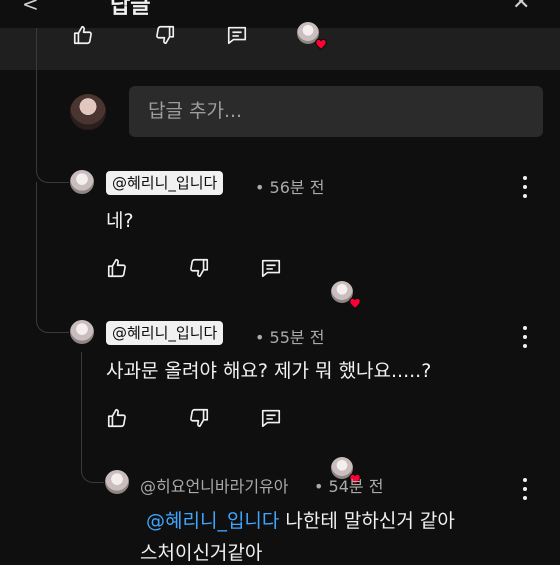 This screenshot has height=565, width=560. I want to click on comment-author: @히요언니바라기유아, so click(214, 485).